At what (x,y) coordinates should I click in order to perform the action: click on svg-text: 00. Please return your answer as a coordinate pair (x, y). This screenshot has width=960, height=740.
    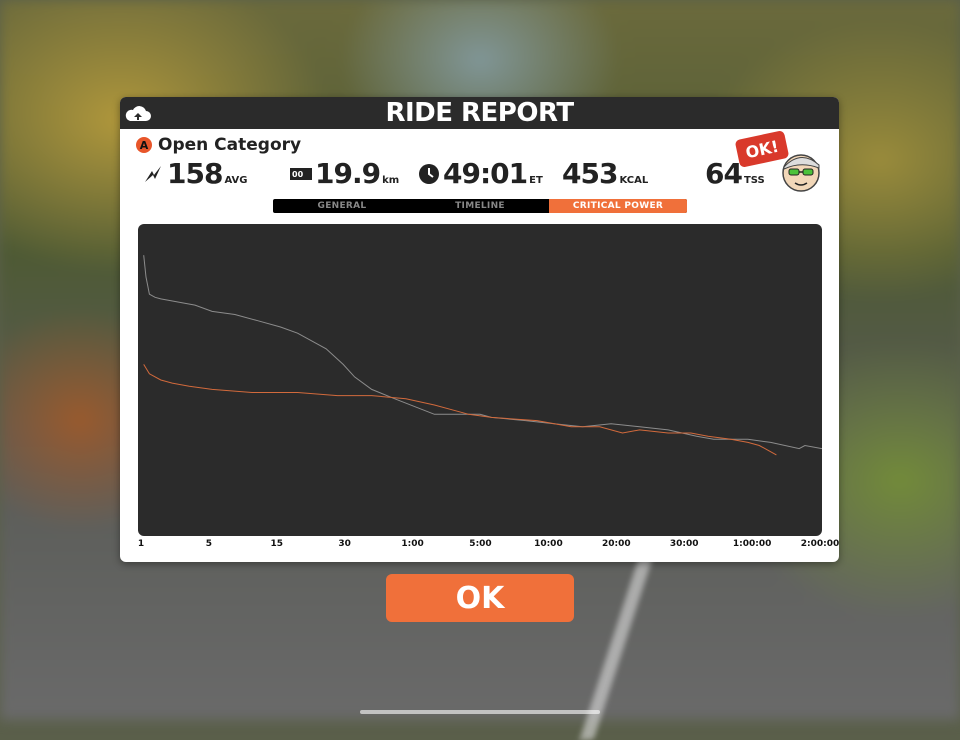
    Looking at the image, I should click on (298, 174).